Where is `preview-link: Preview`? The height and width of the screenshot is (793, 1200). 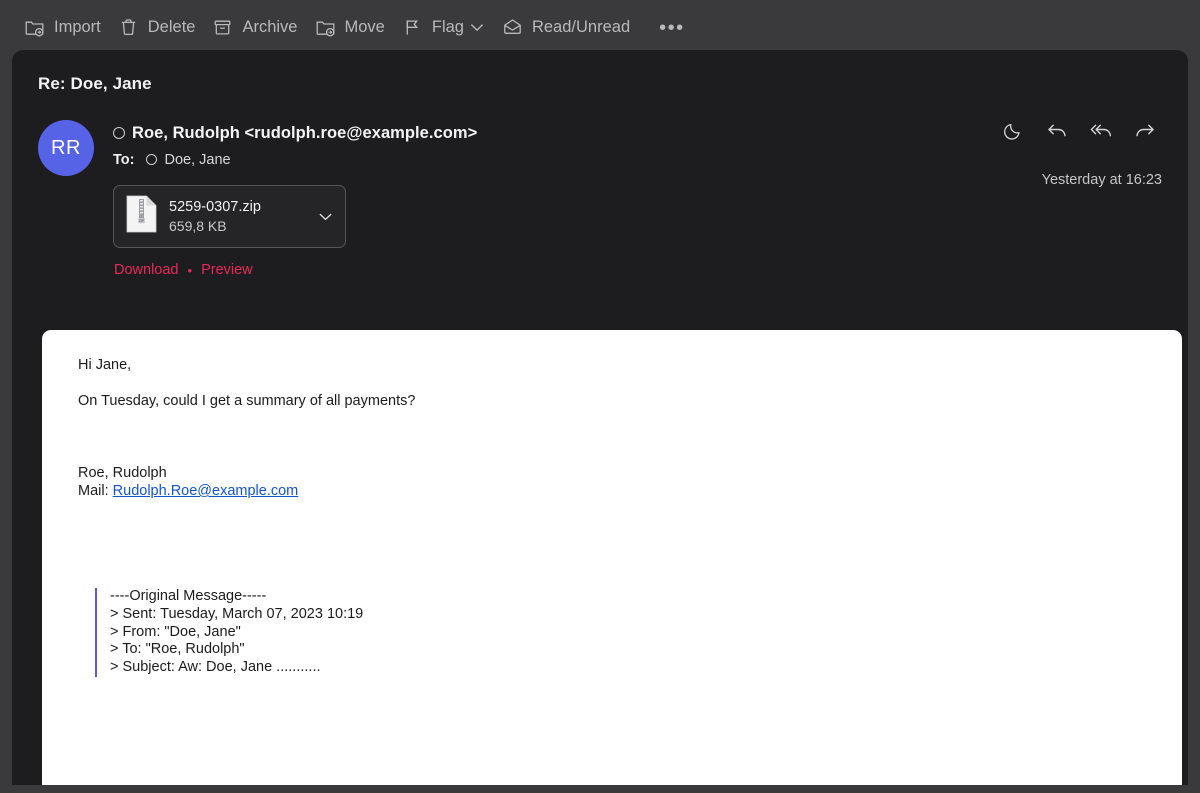 preview-link: Preview is located at coordinates (227, 270).